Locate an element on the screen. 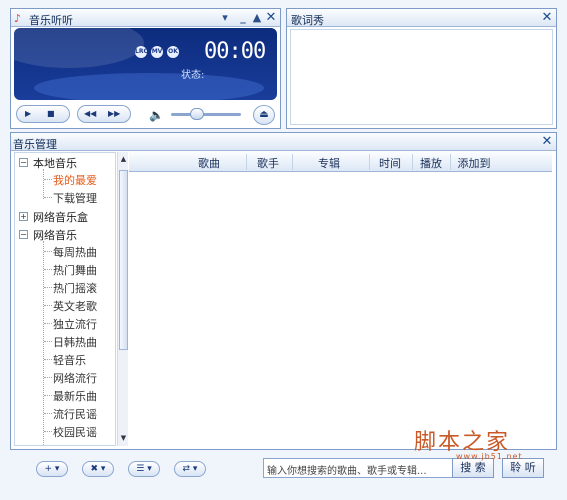 The width and height of the screenshot is (567, 500). play-stop-group: ▶ ■ is located at coordinates (43, 114).